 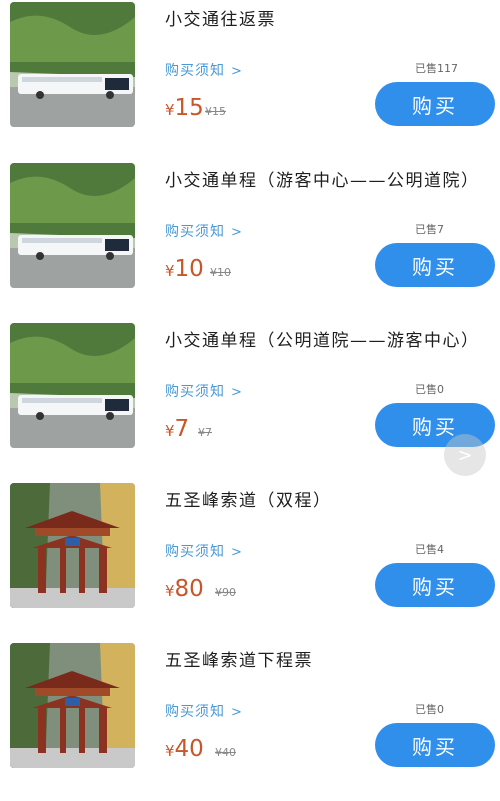 I want to click on price-value: 15, so click(x=189, y=108).